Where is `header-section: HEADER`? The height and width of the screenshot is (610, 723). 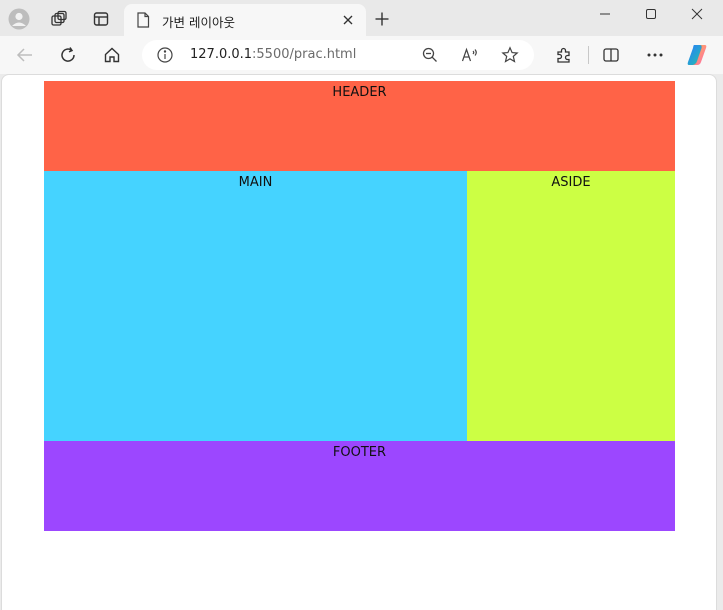
header-section: HEADER is located at coordinates (359, 126).